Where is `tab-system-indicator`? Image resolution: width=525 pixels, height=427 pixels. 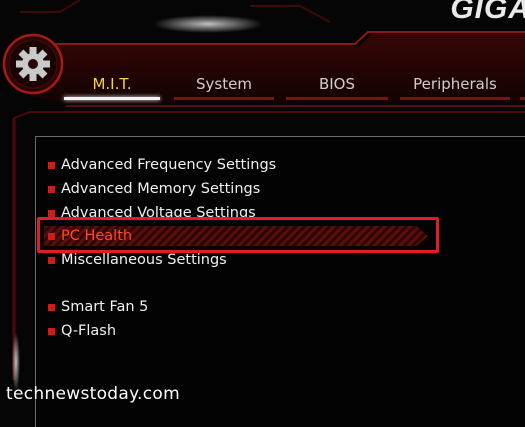
tab-system-indicator is located at coordinates (224, 98).